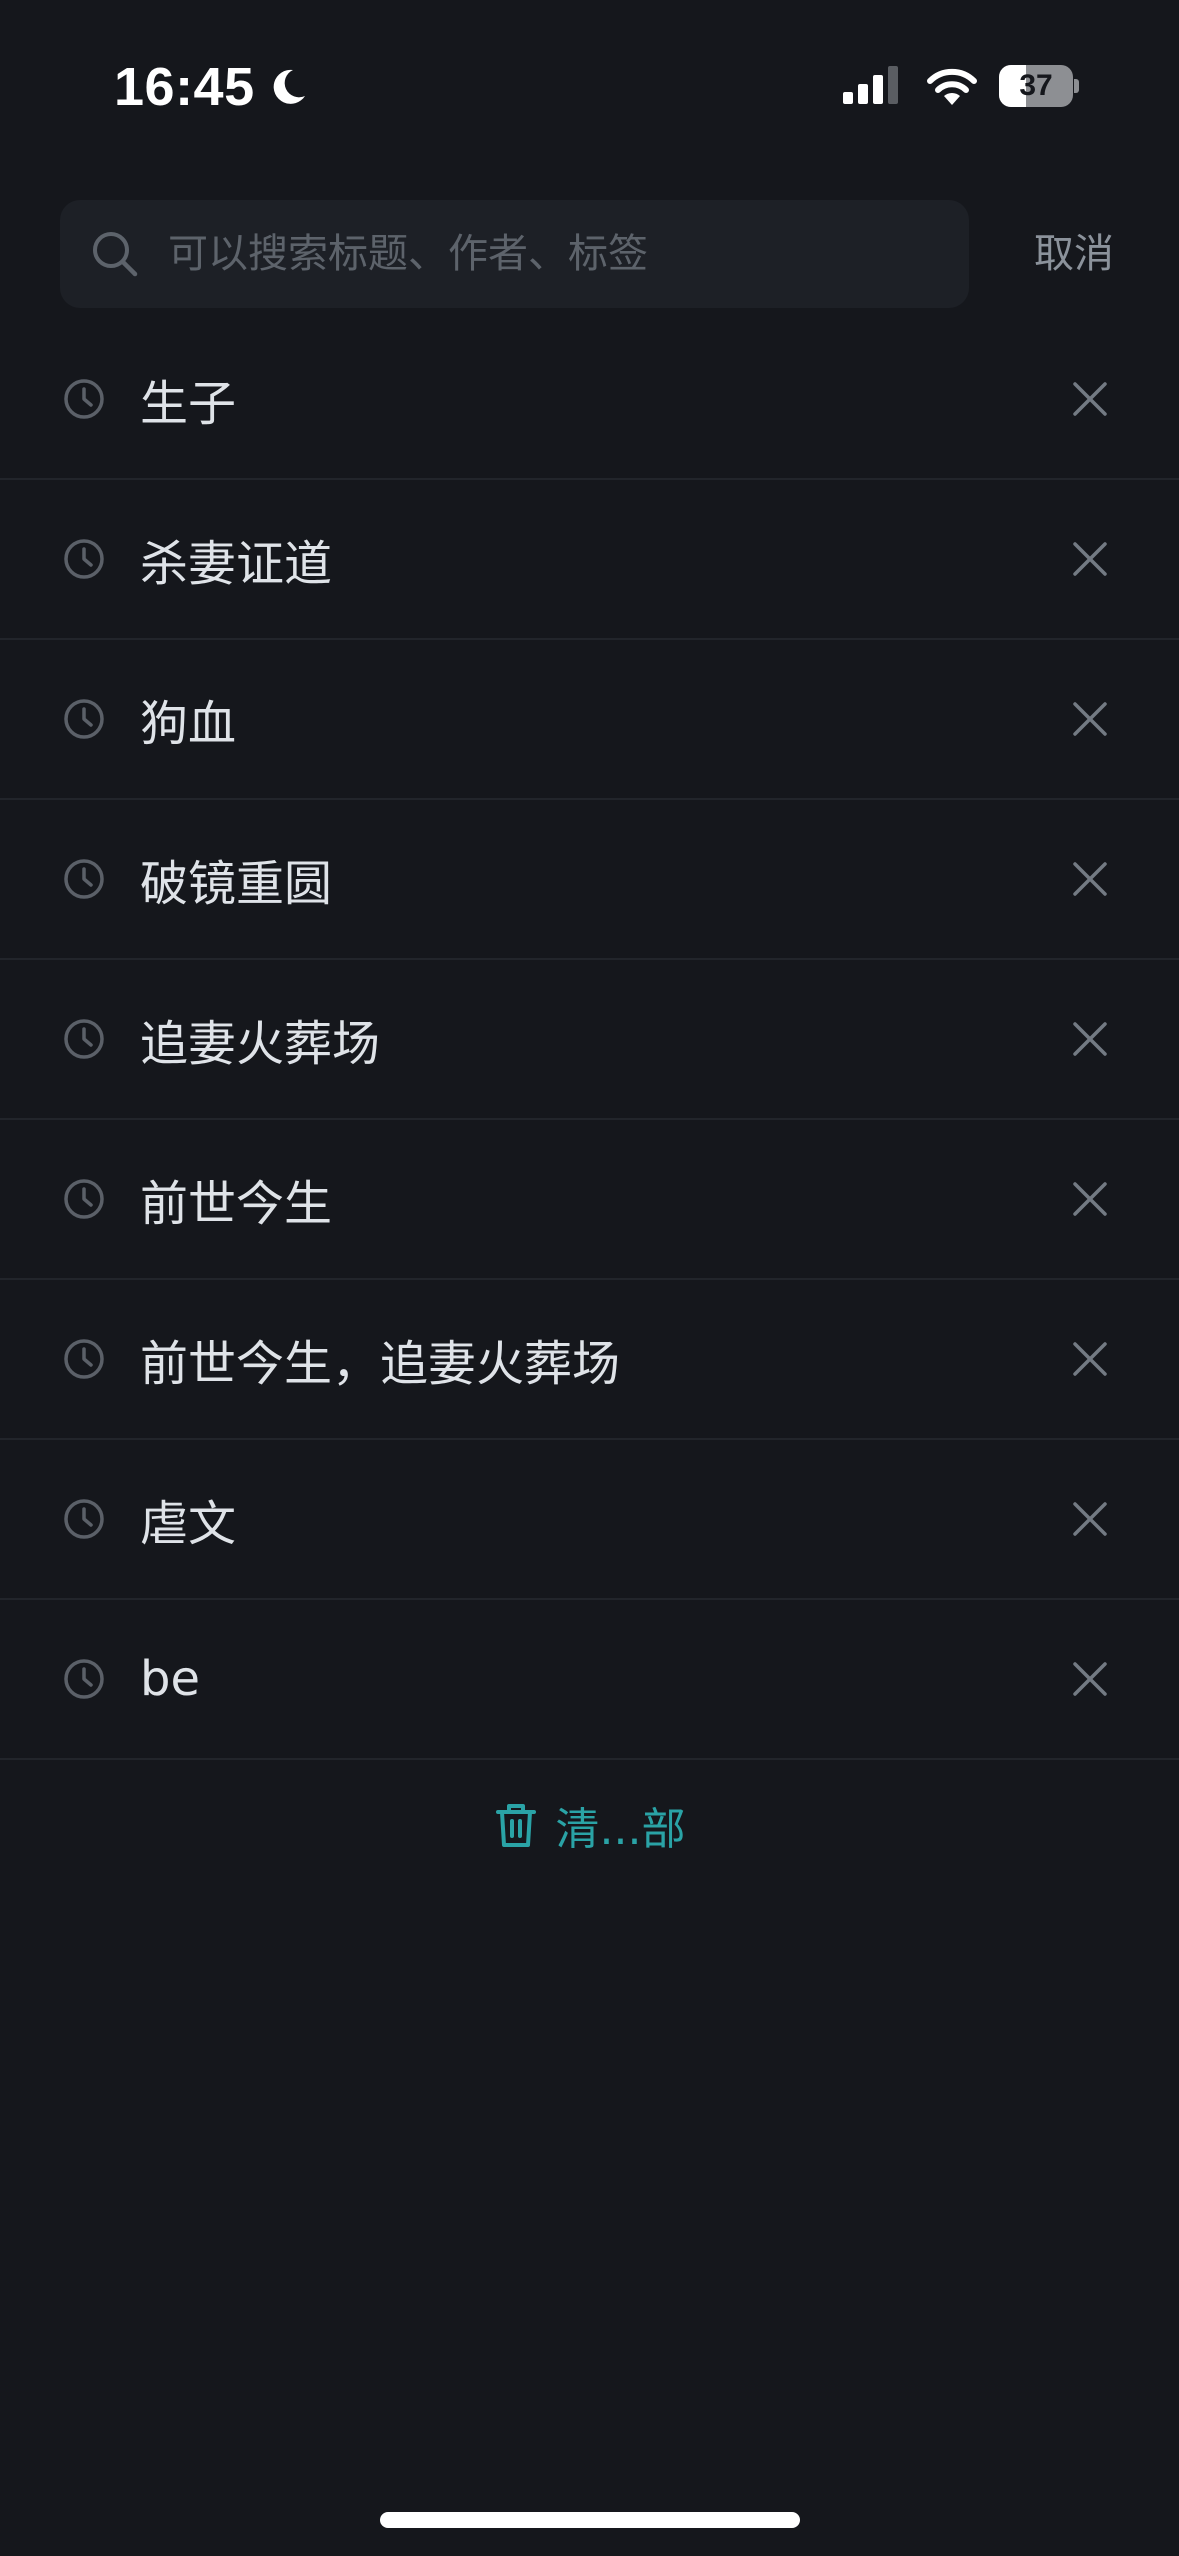  What do you see at coordinates (236, 884) in the screenshot?
I see `history-item-label: 破镜重圆` at bounding box center [236, 884].